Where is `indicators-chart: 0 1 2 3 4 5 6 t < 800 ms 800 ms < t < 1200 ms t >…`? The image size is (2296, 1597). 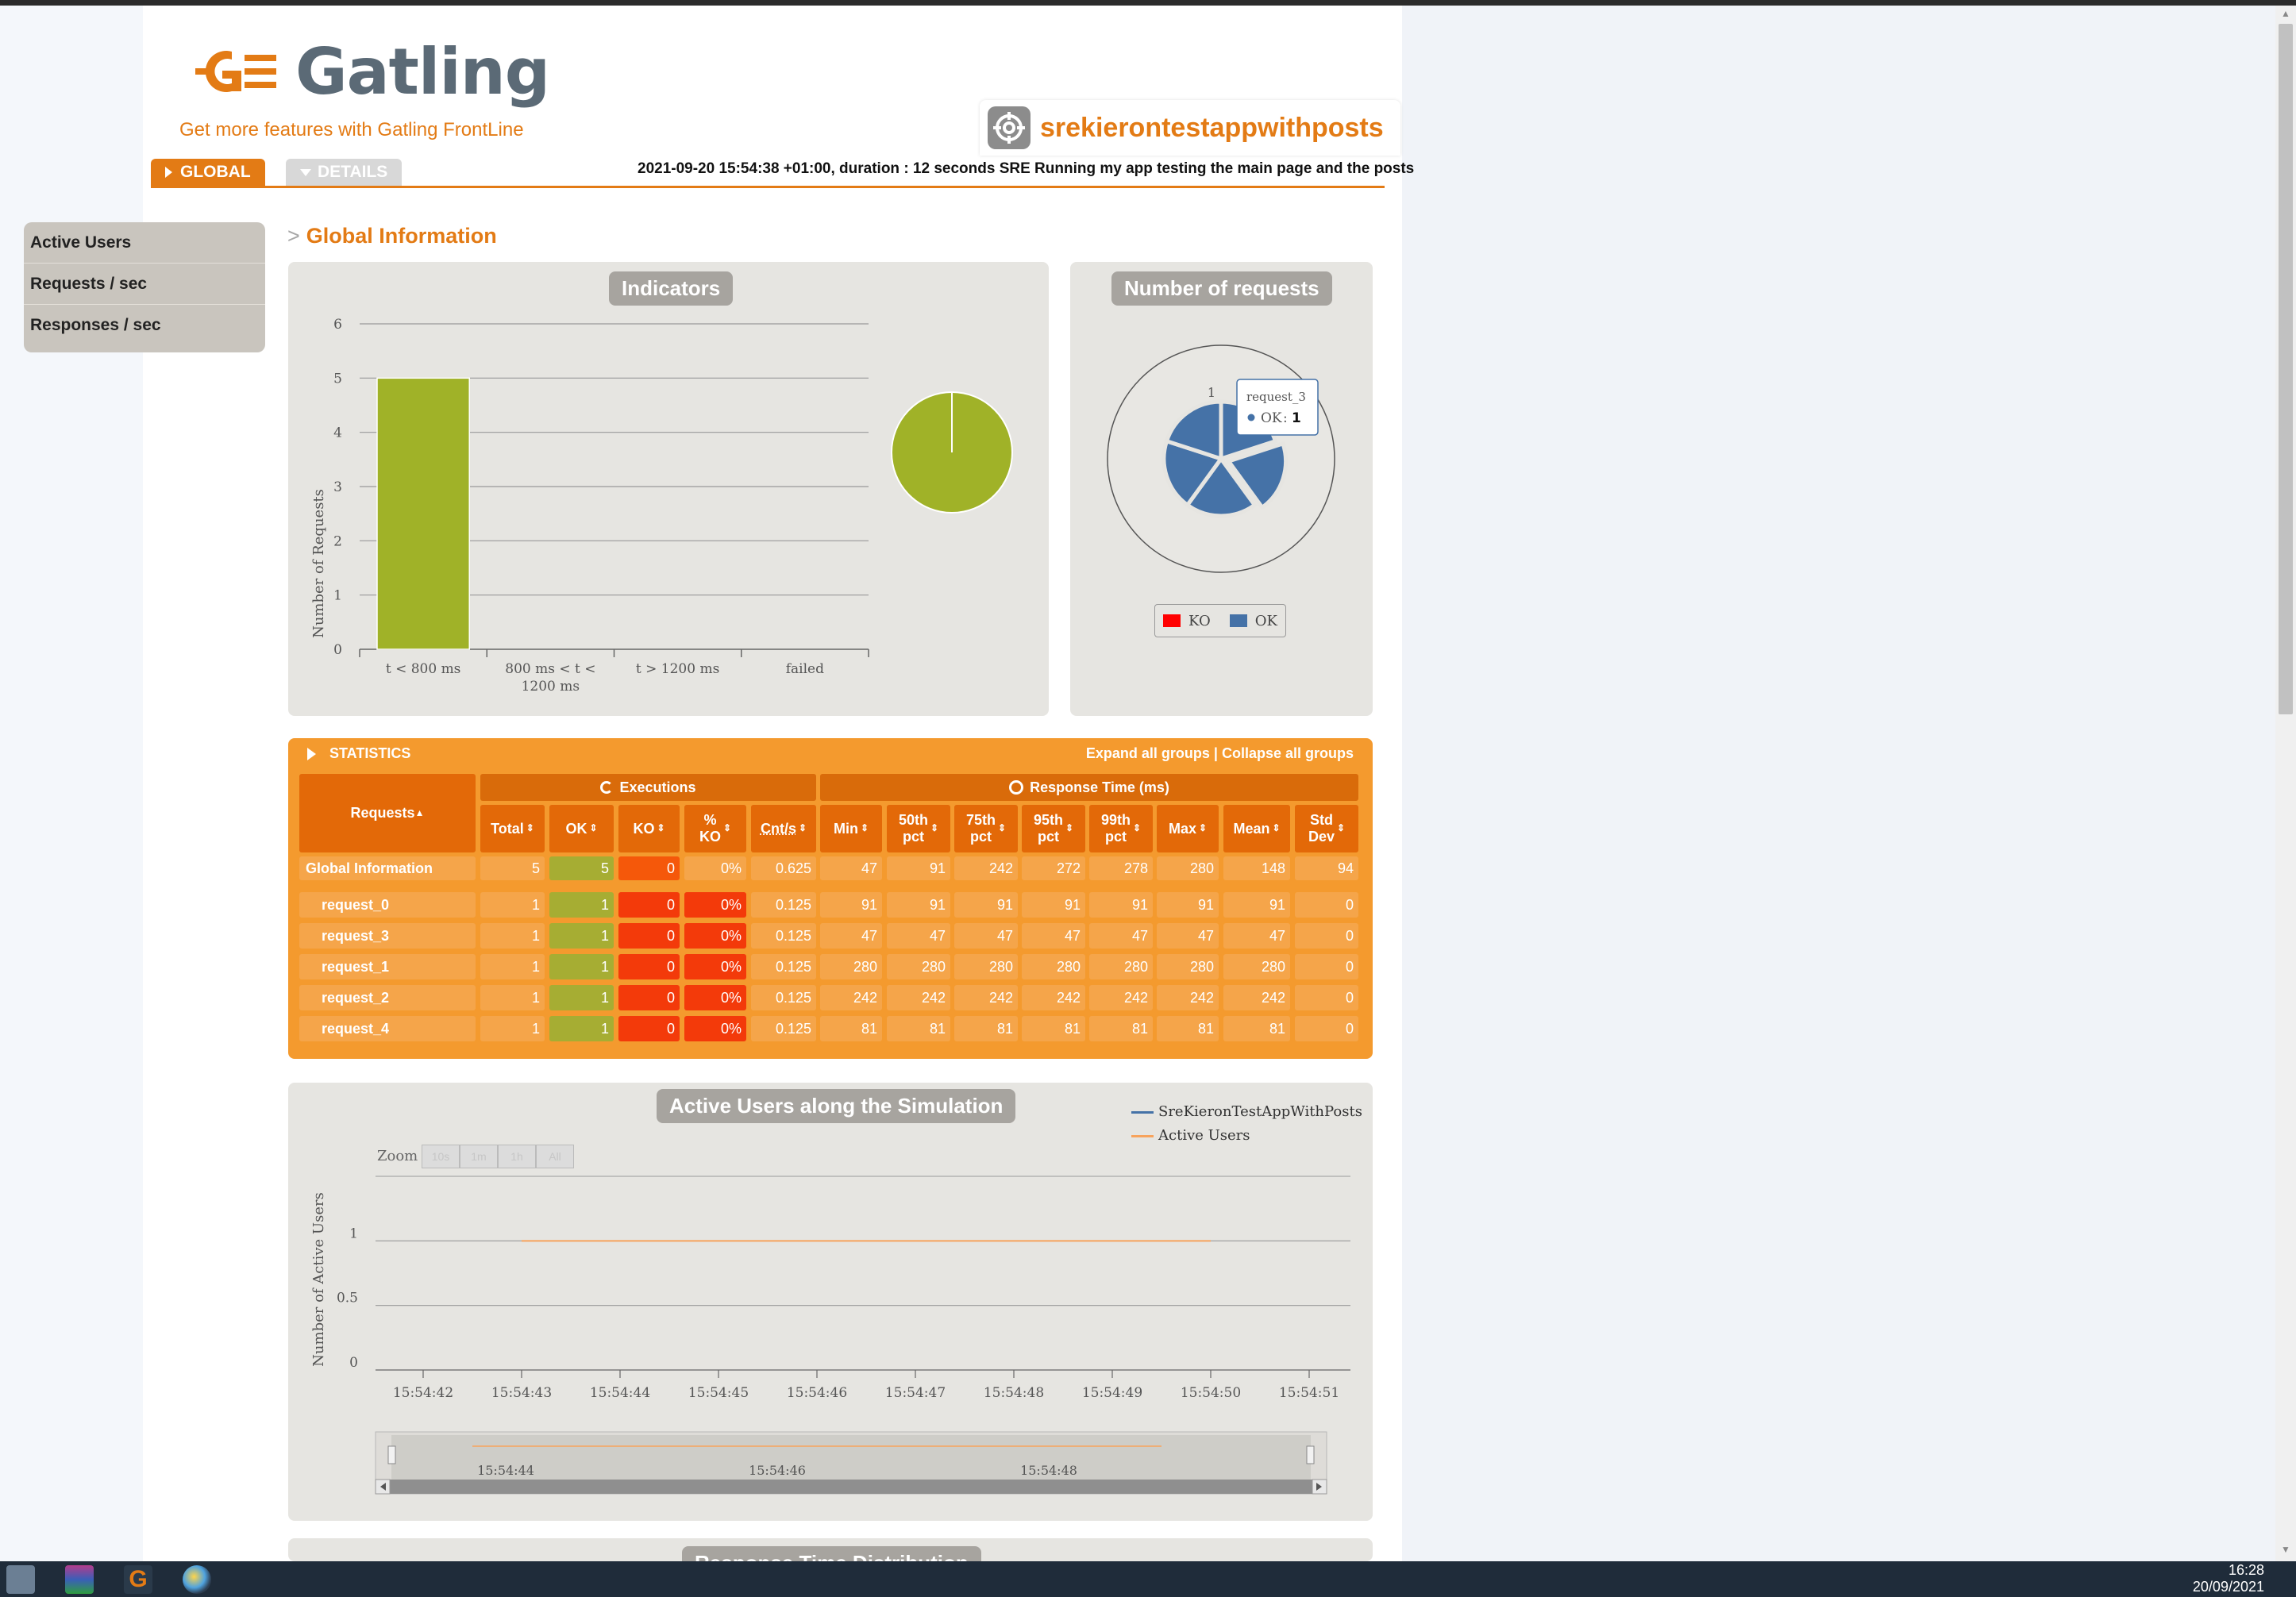
indicators-chart: 0 1 2 3 4 5 6 t < 800 ms 800 ms < t < 1200 ms t >… is located at coordinates (661, 506).